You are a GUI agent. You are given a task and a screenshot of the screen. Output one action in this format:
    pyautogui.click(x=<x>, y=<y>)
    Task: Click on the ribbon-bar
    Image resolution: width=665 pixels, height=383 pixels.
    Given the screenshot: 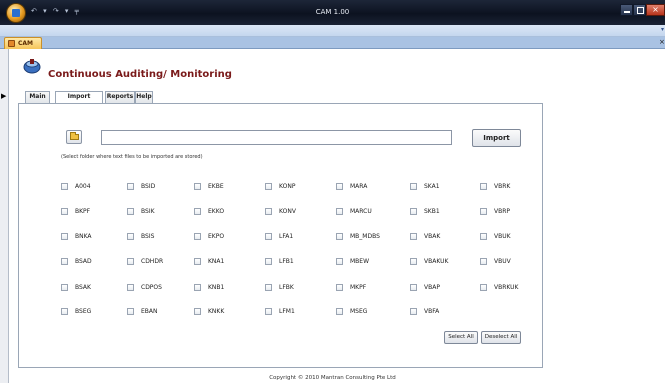 What is the action you would take?
    pyautogui.click(x=332, y=31)
    